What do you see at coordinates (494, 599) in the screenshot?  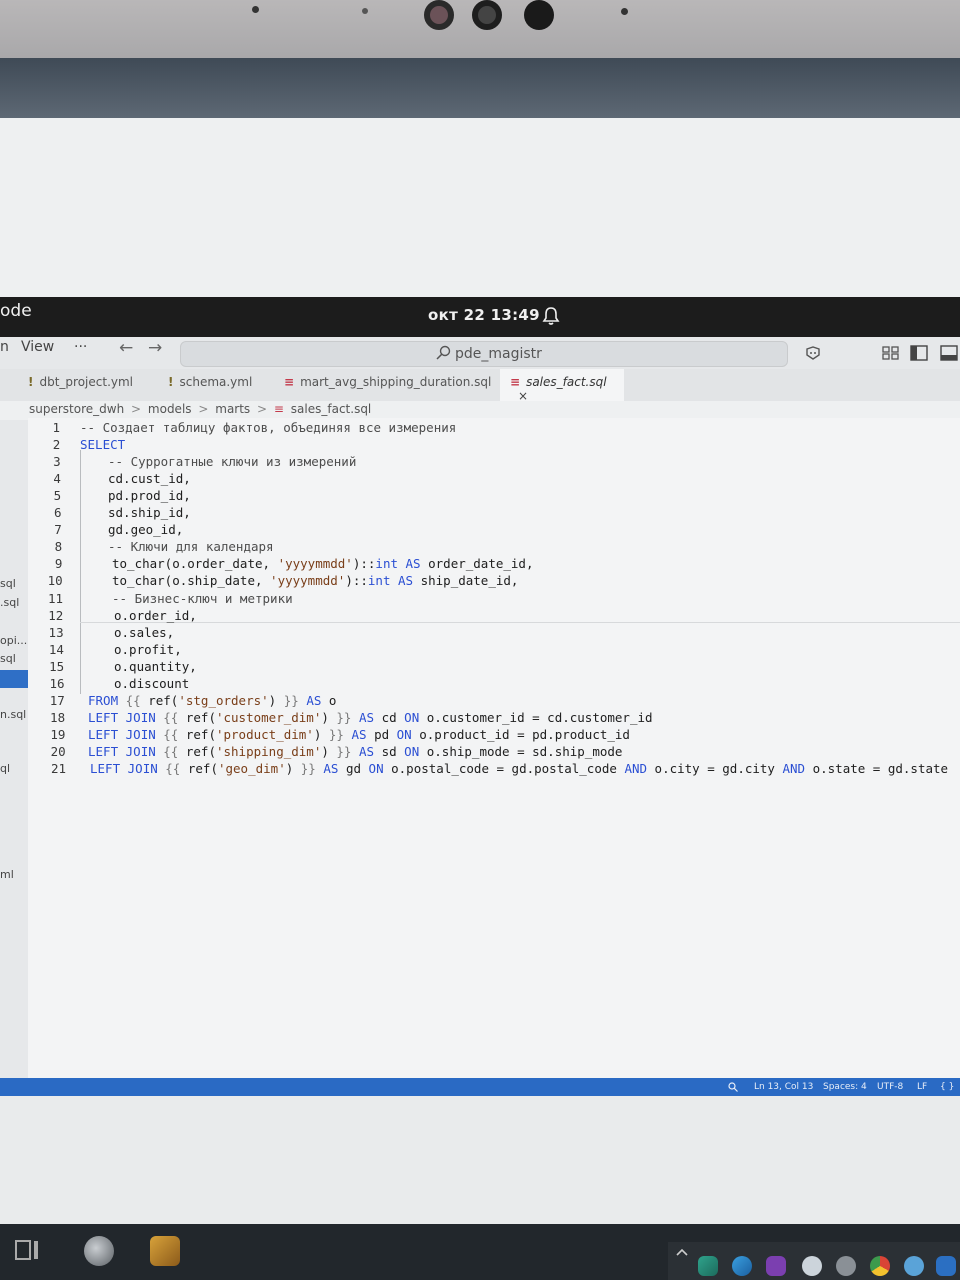 I see `code-line: 11 -- Бизнес-ключ и метрики` at bounding box center [494, 599].